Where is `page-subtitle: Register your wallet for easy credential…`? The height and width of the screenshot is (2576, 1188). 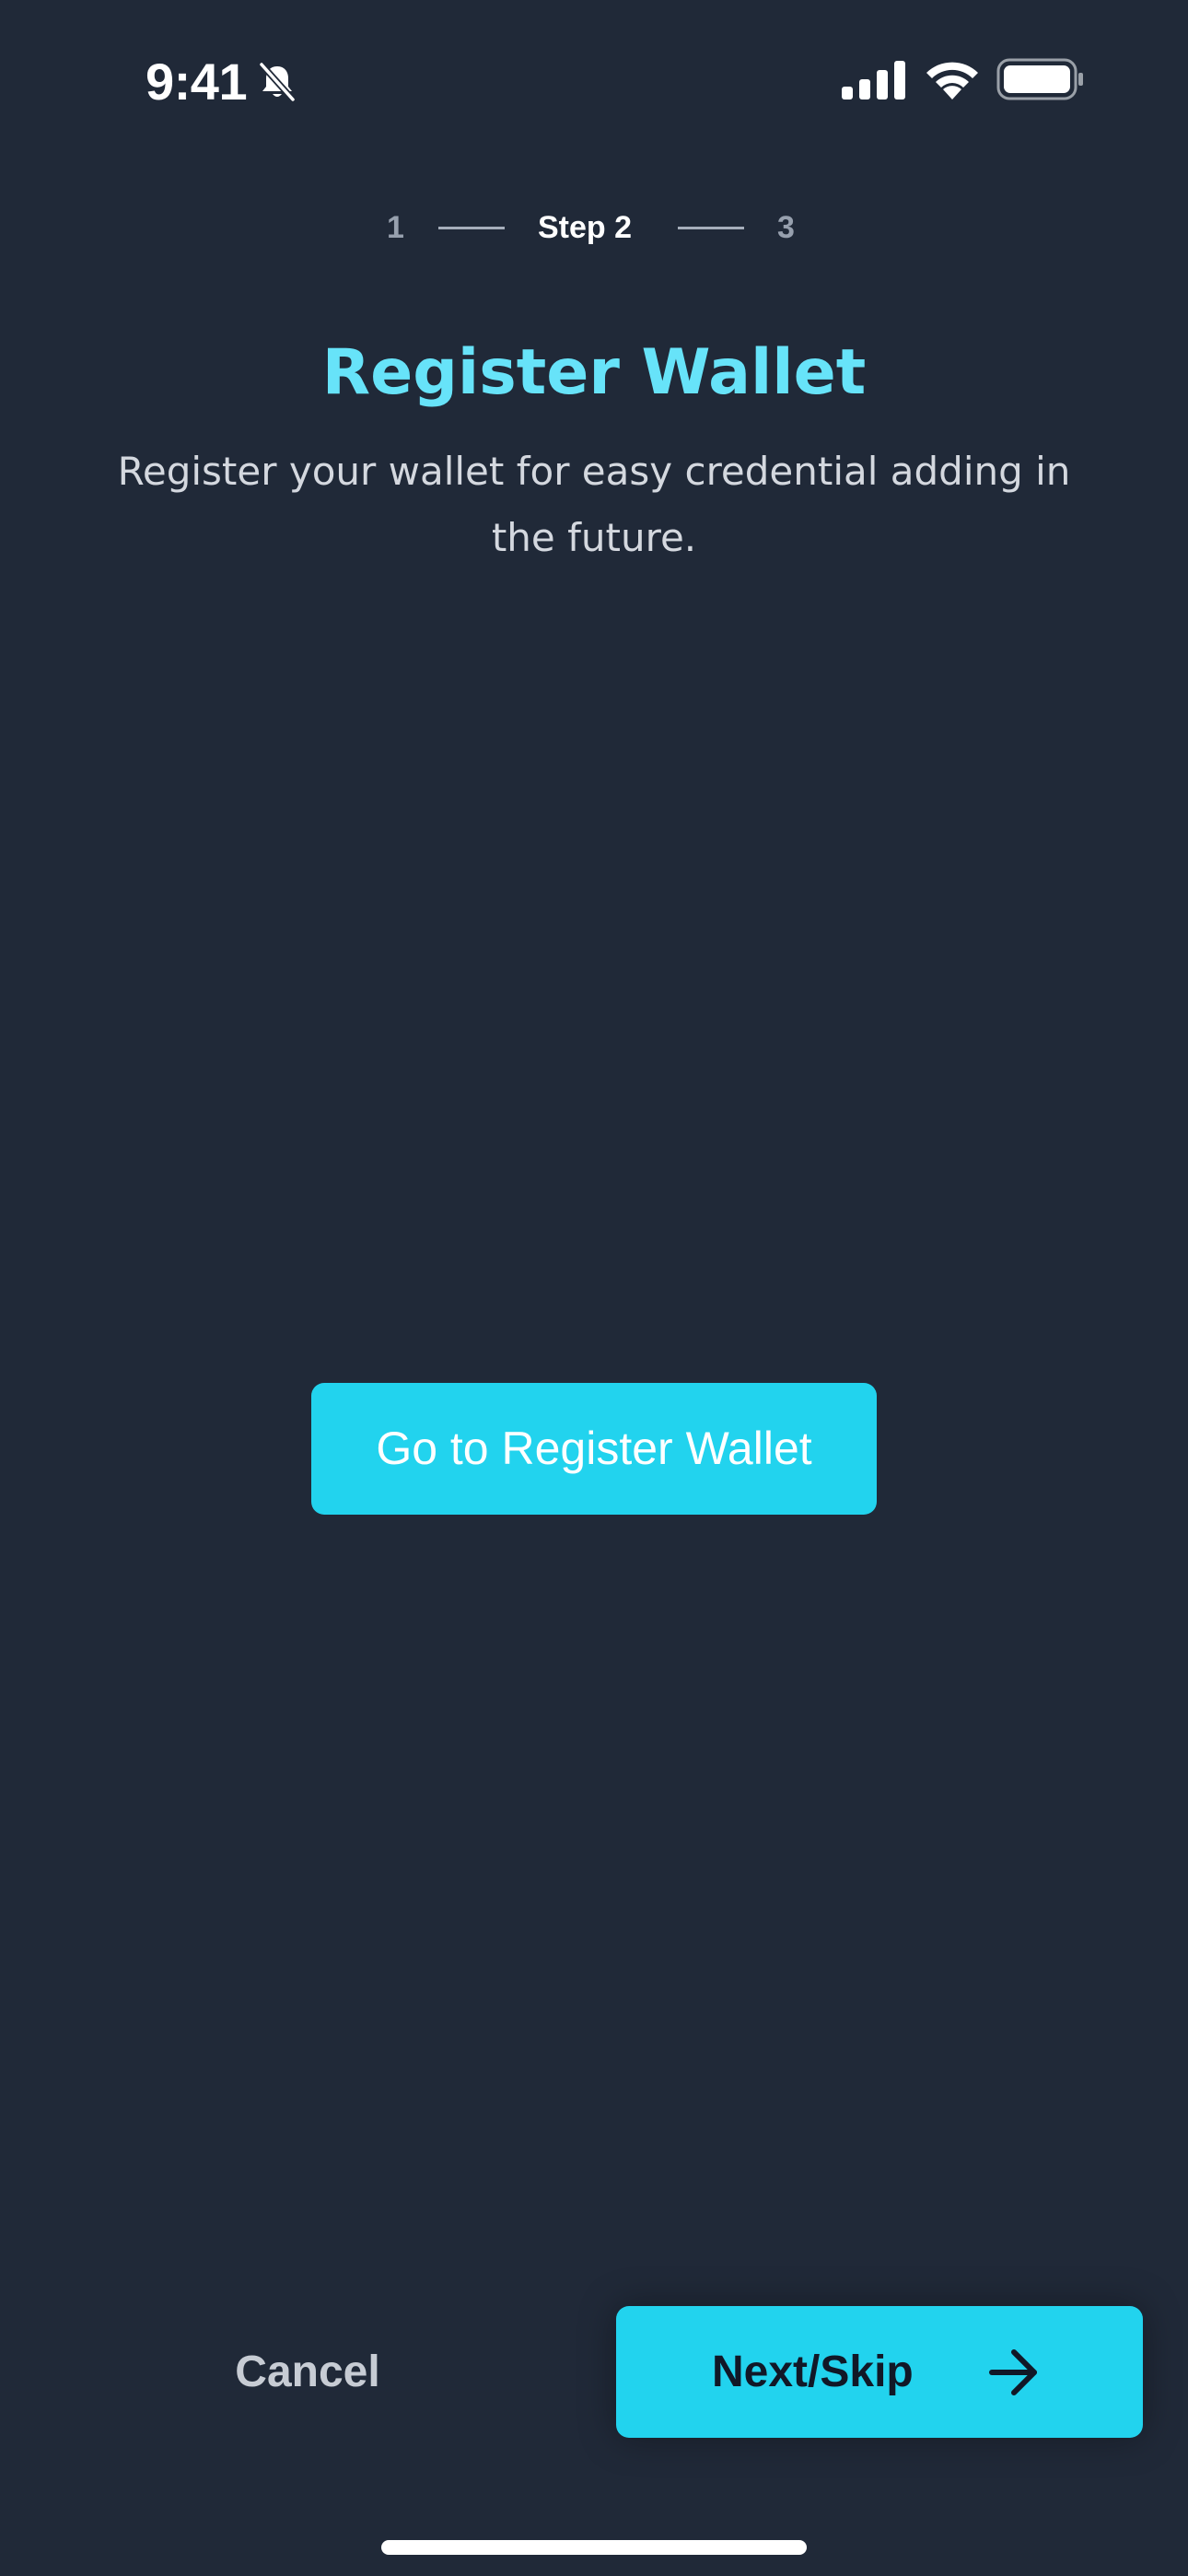 page-subtitle: Register your wallet for easy credential… is located at coordinates (594, 504).